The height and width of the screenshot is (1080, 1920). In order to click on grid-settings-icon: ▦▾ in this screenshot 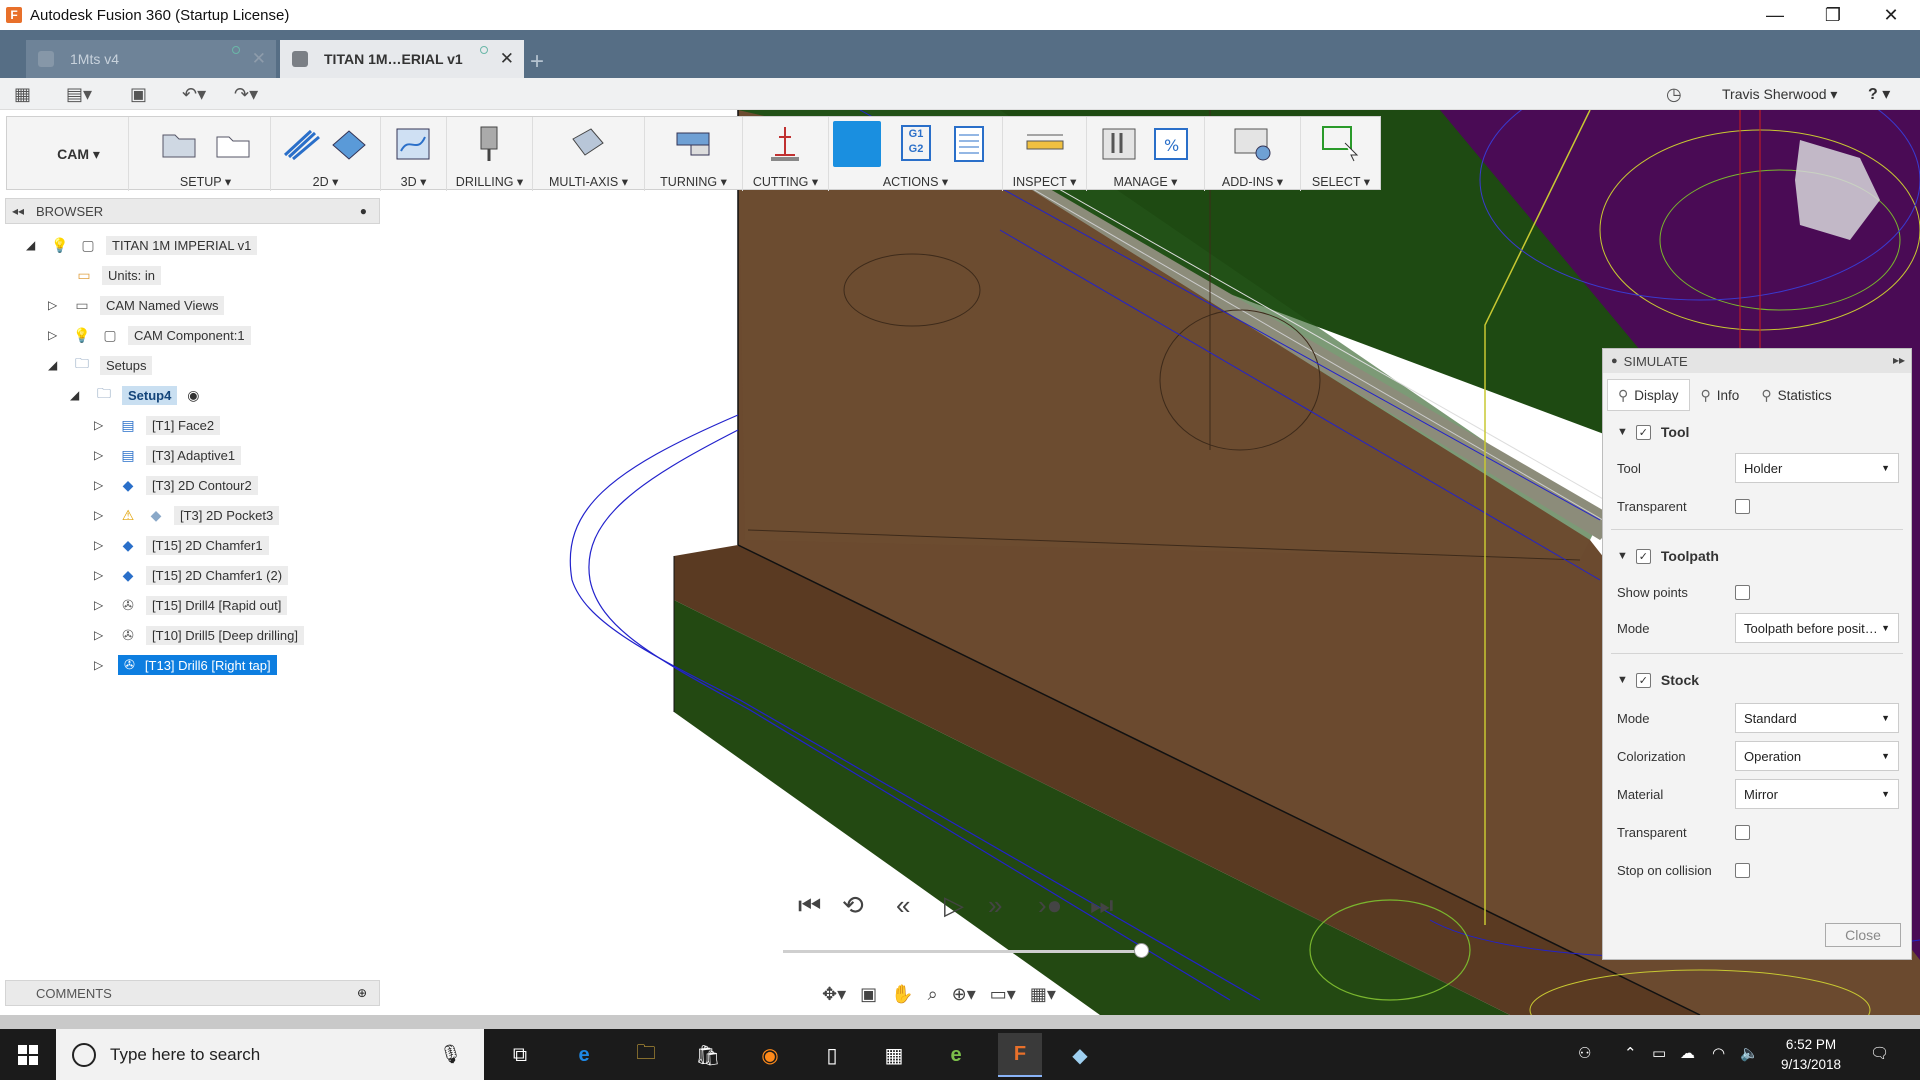, I will do `click(1043, 994)`.